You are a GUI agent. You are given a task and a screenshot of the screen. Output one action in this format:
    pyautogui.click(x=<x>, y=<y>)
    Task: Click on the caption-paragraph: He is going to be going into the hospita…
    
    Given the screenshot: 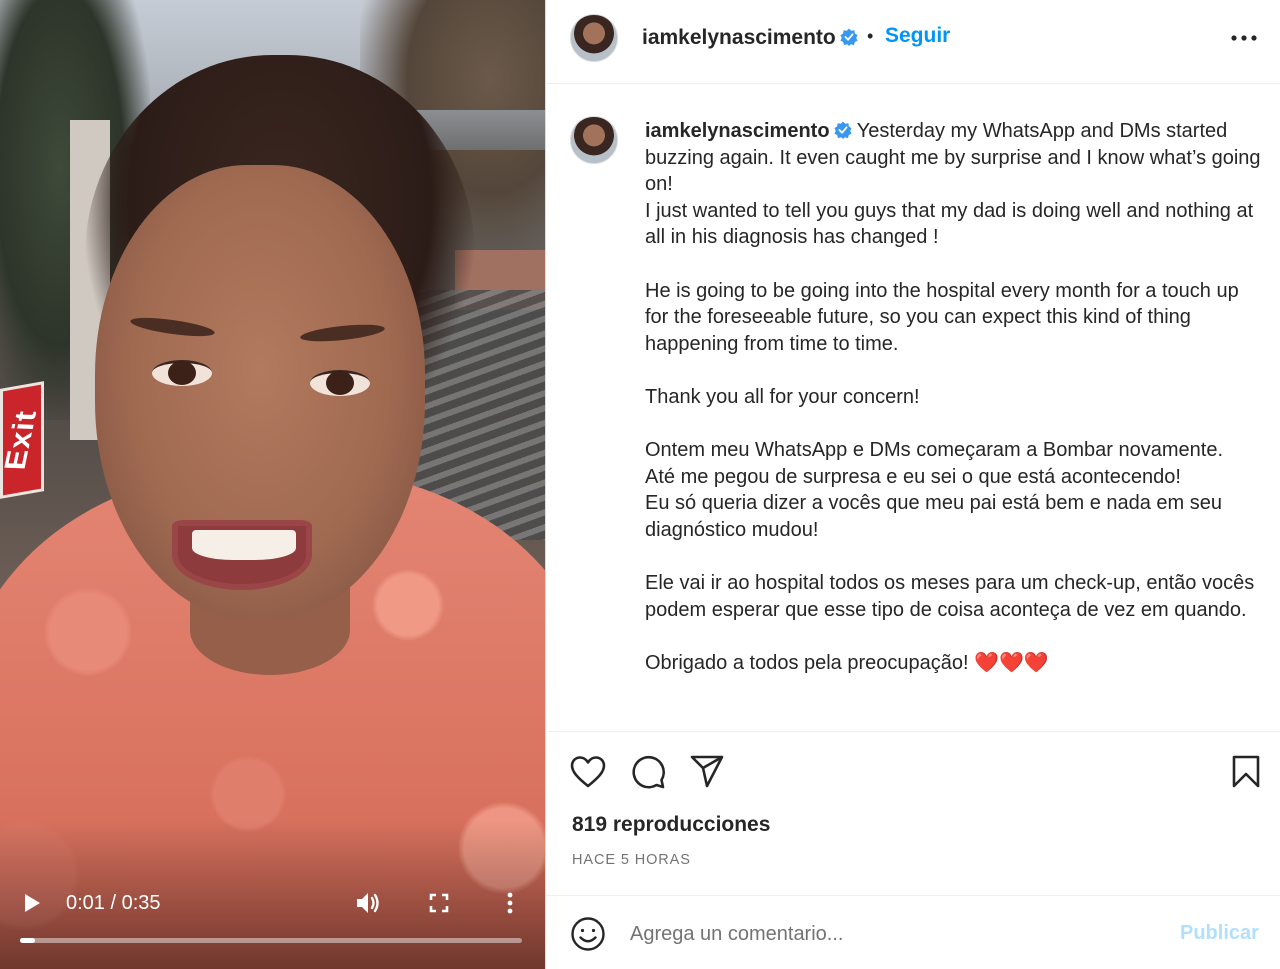 What is the action you would take?
    pyautogui.click(x=942, y=317)
    